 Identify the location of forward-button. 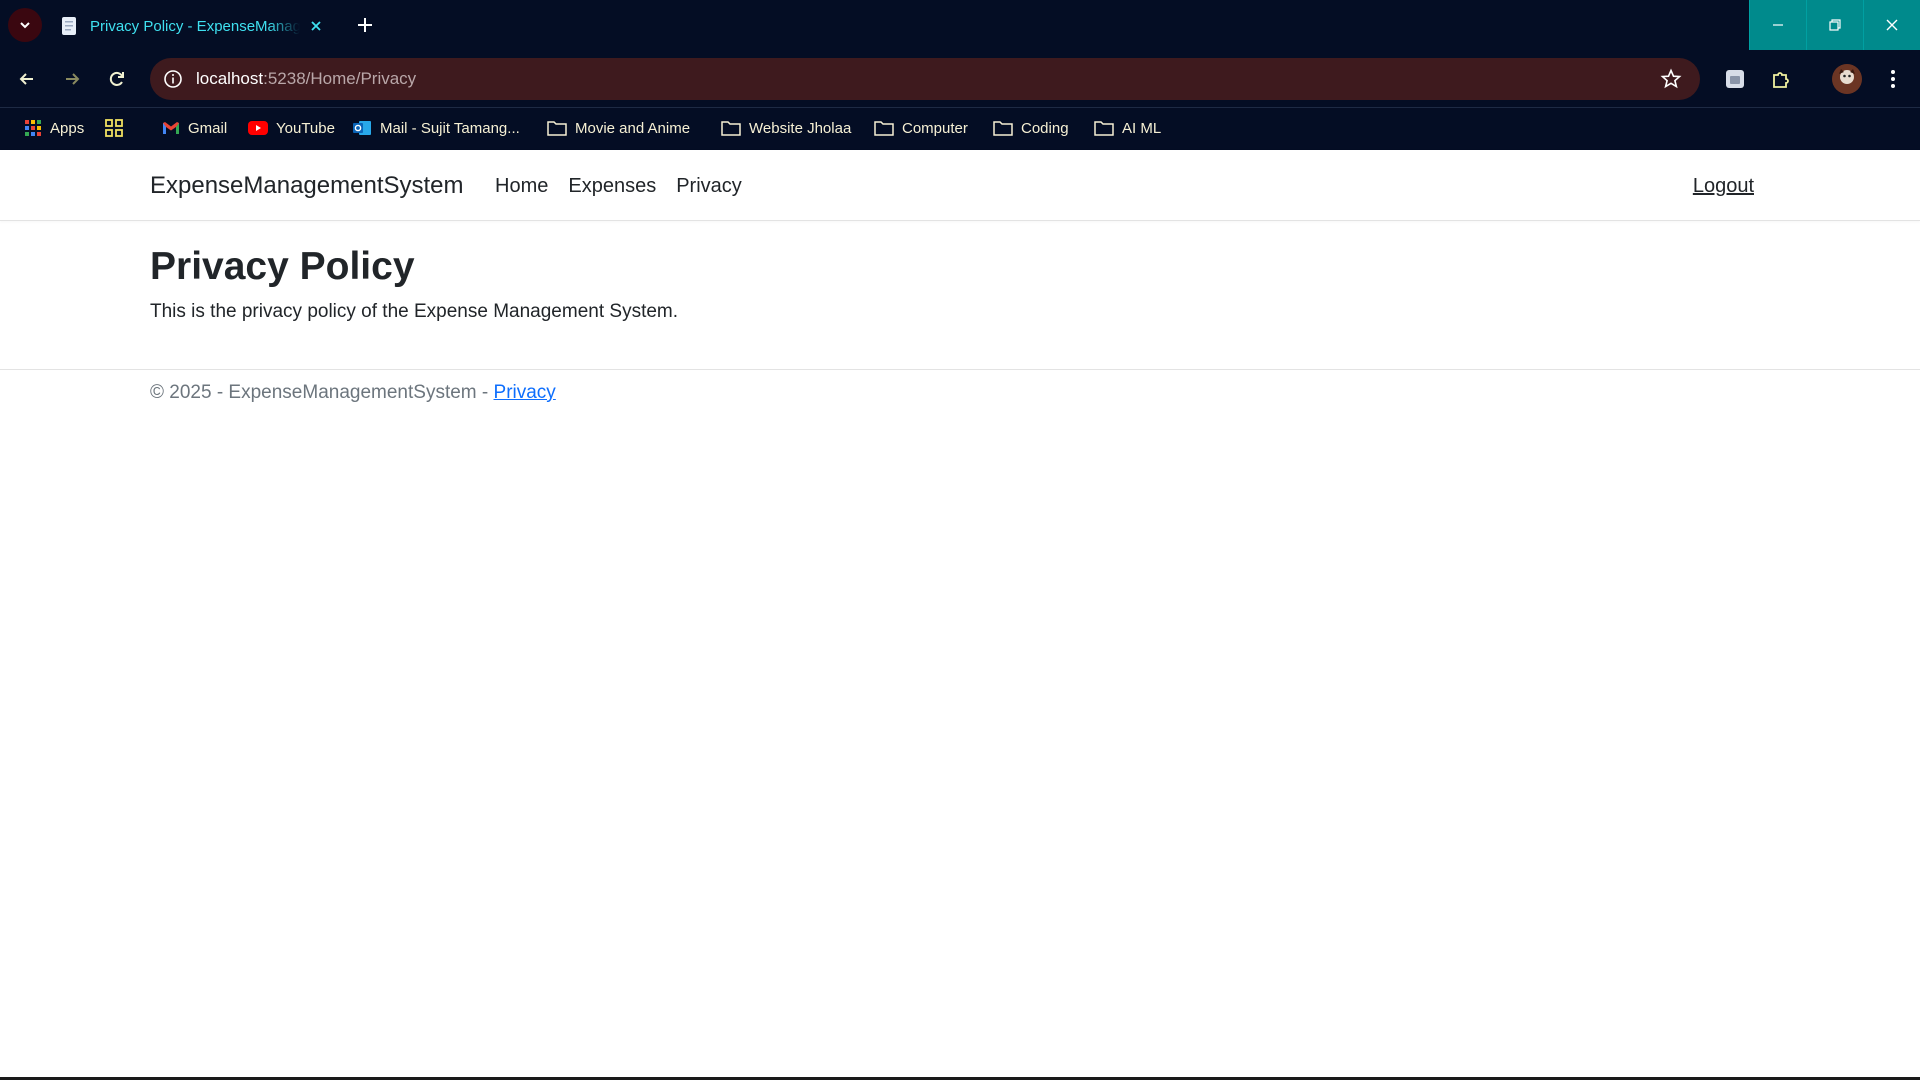
(72, 79).